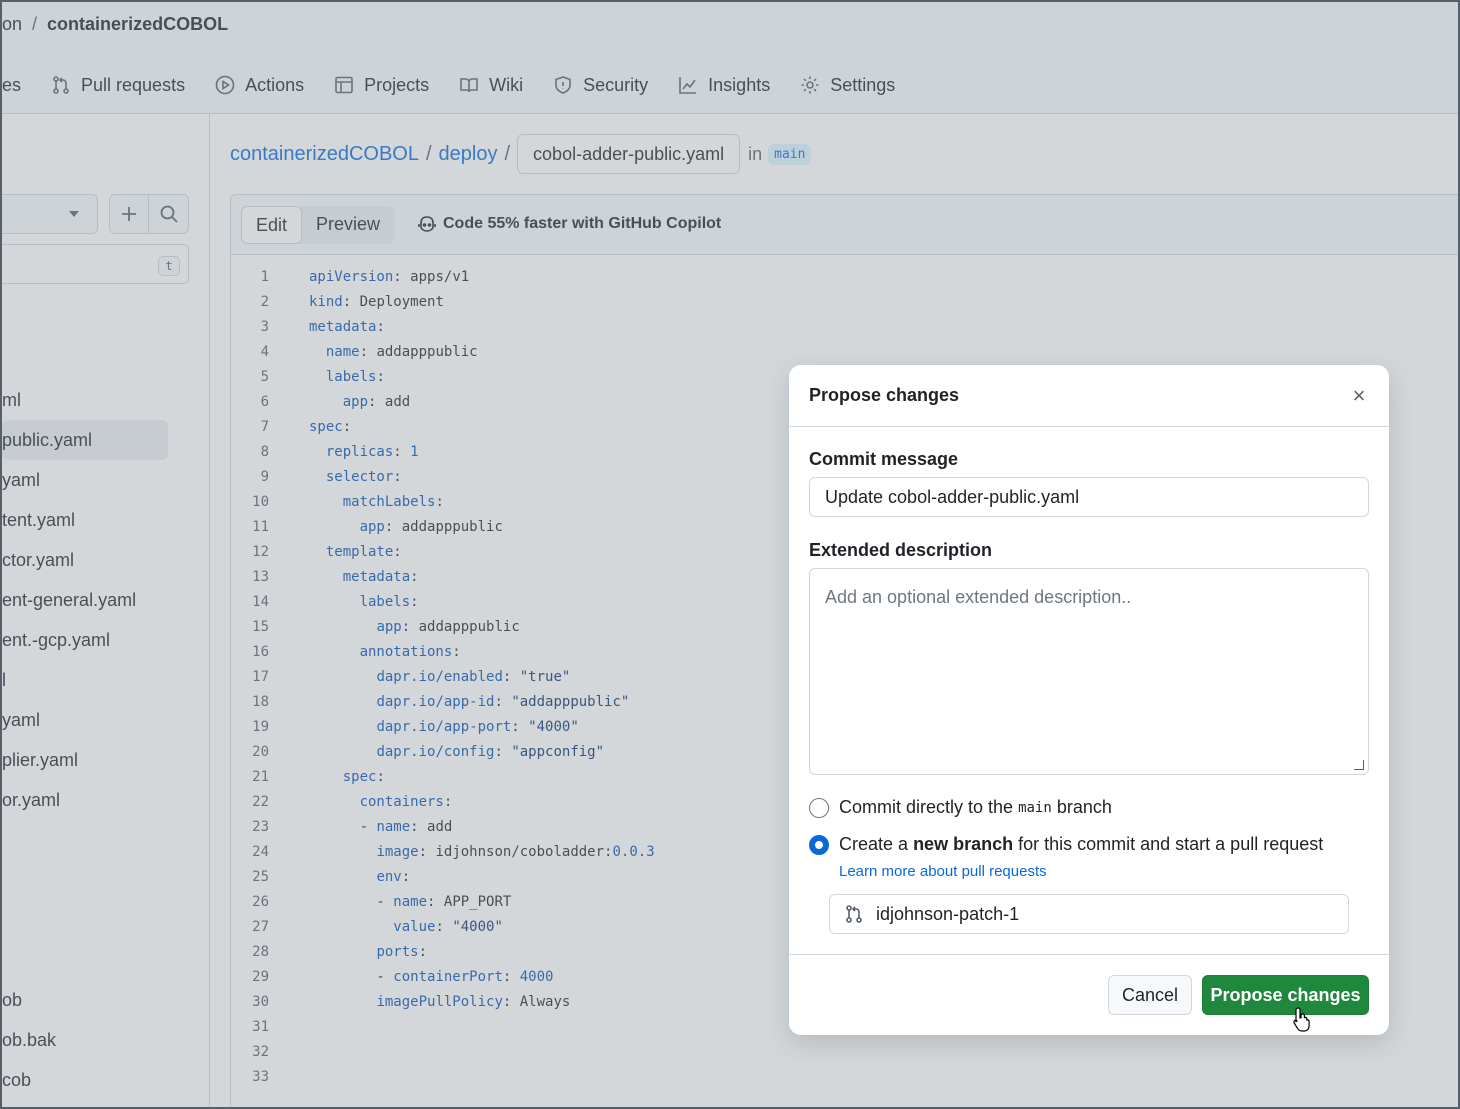 Image resolution: width=1460 pixels, height=1109 pixels. I want to click on propose-changes-button: Propose changes, so click(1285, 995).